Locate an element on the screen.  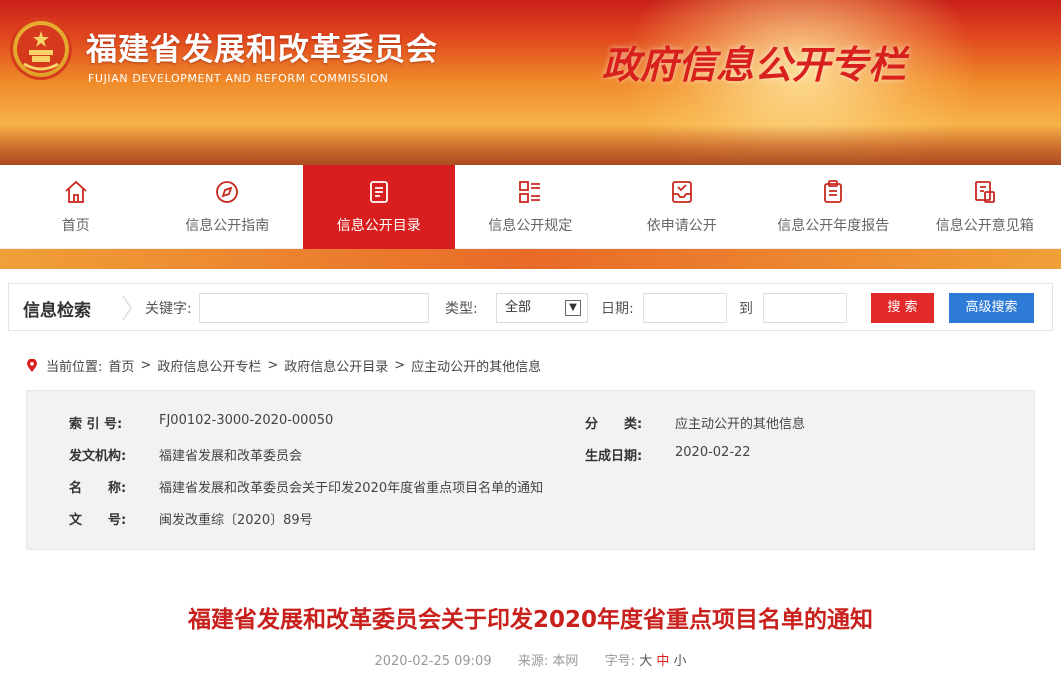
chevron-right-icon is located at coordinates (127, 308).